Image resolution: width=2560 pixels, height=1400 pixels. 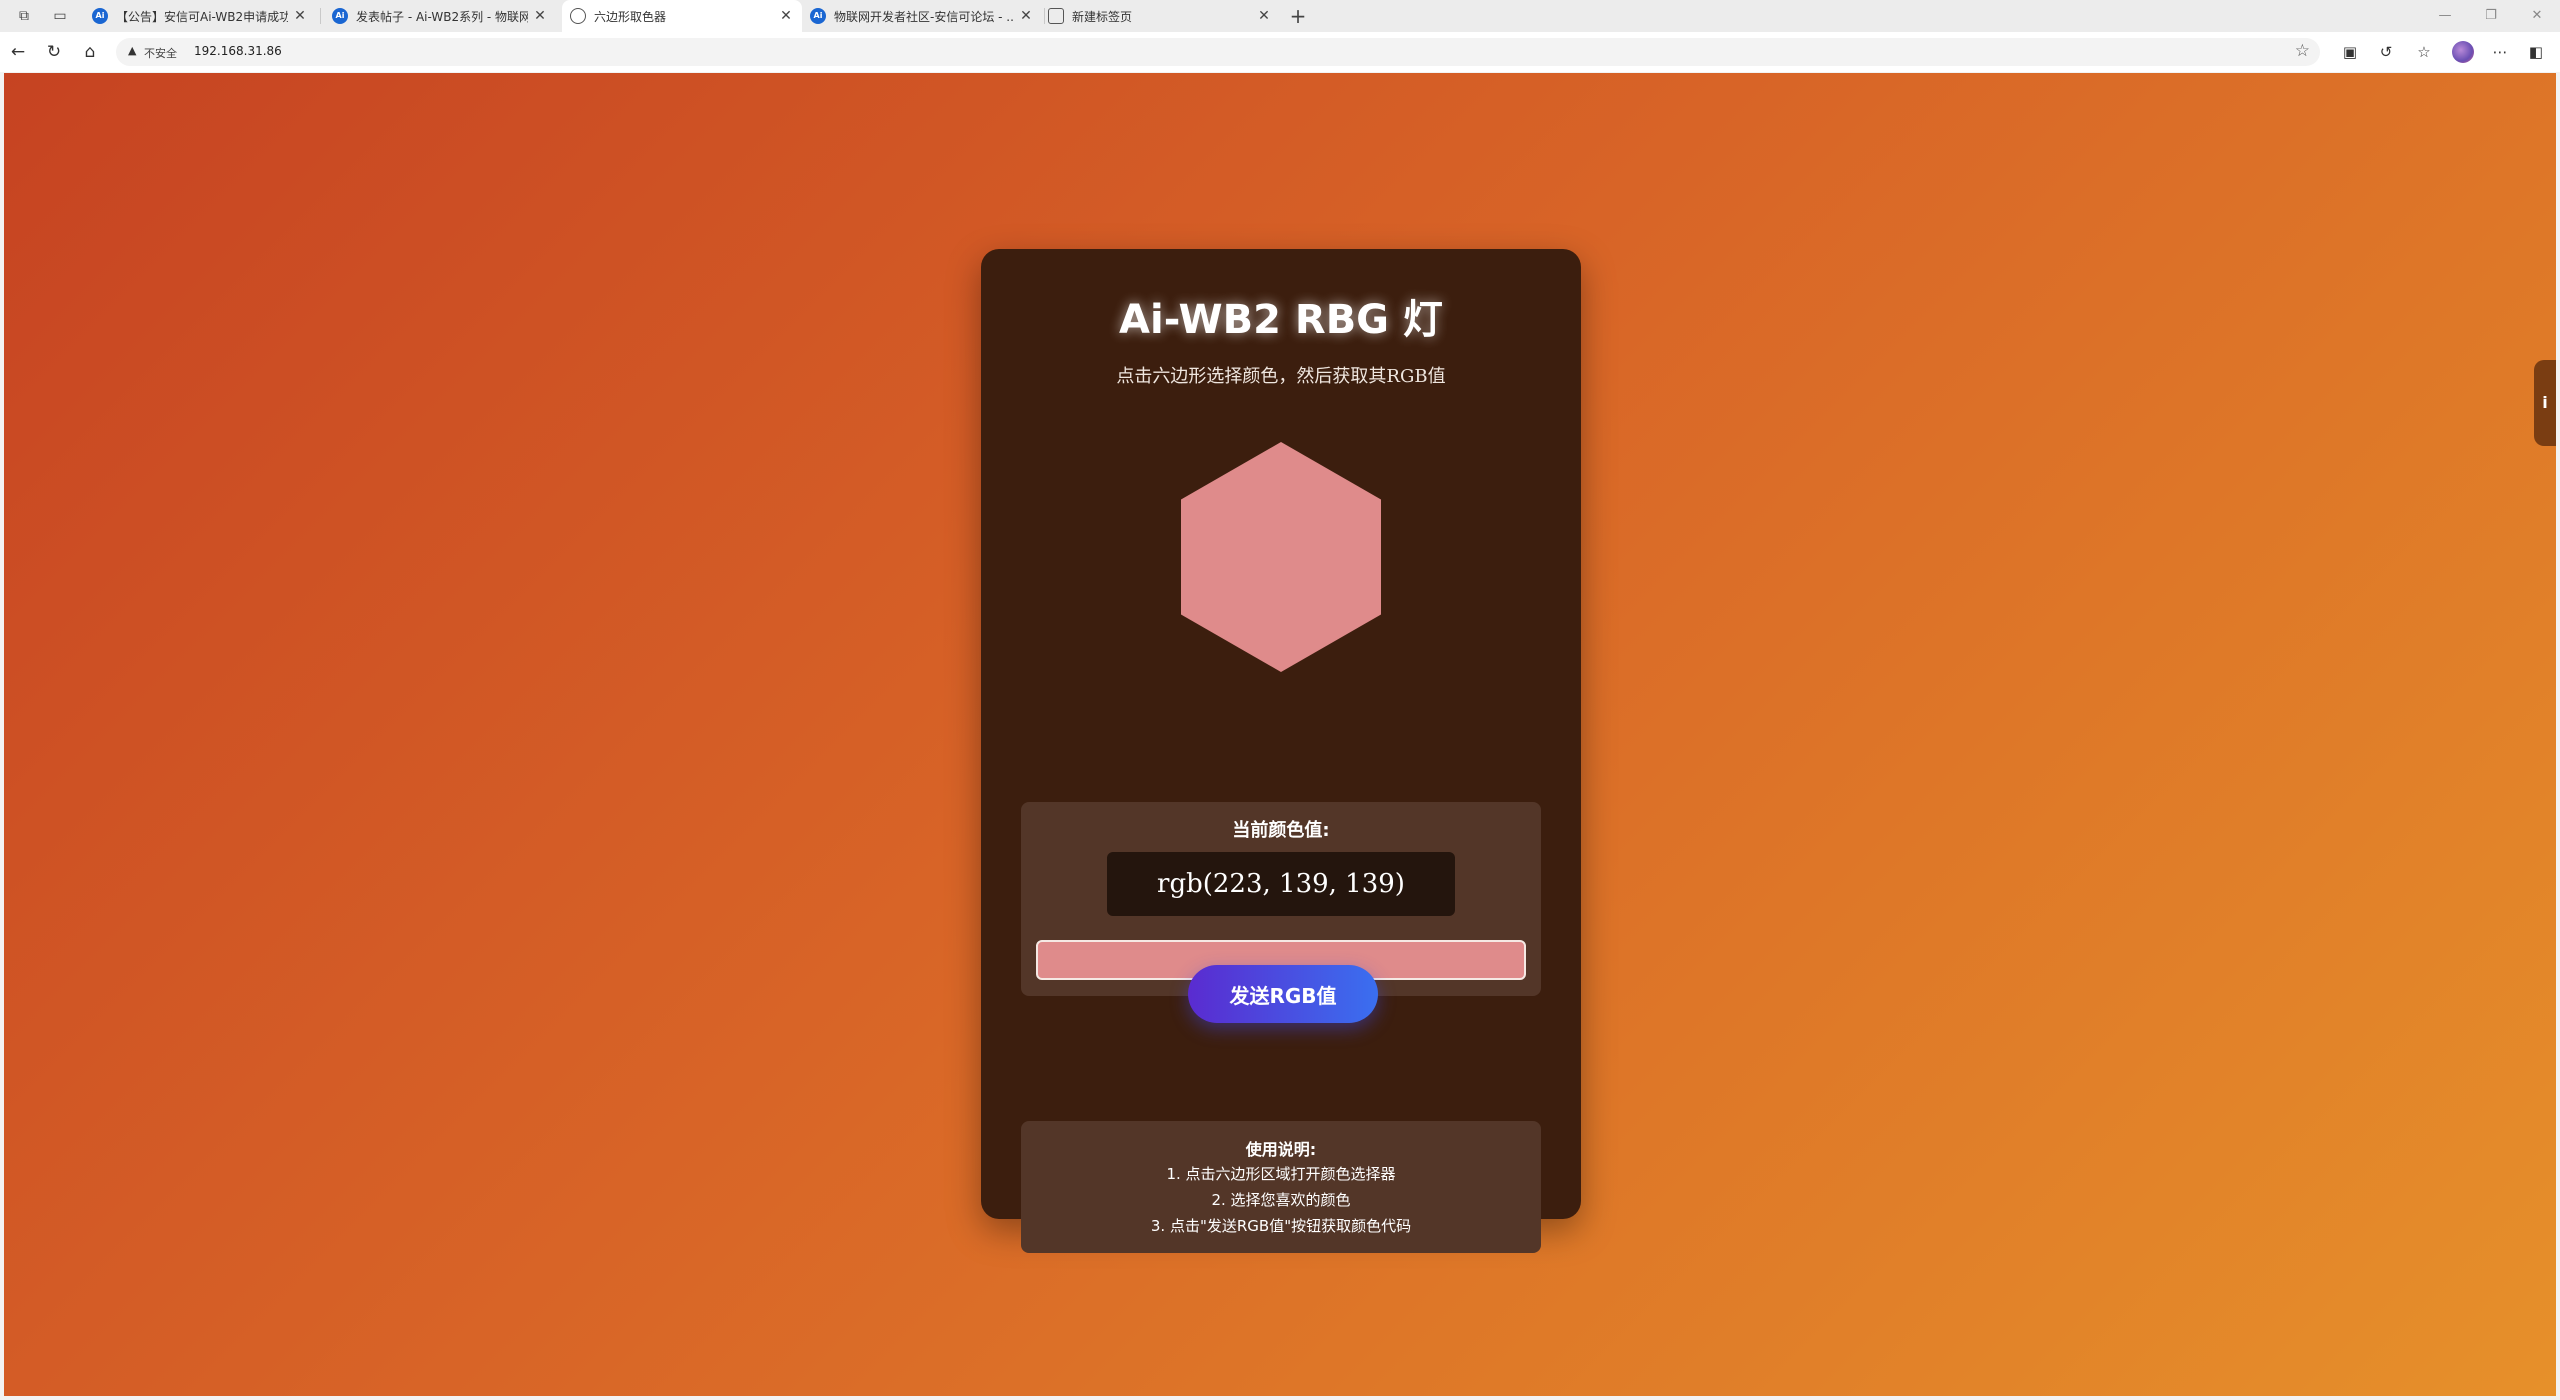 What do you see at coordinates (1281, 1226) in the screenshot?
I see `instruction-step: 3. 点击"发送RGB值"按钮获取颜色代码` at bounding box center [1281, 1226].